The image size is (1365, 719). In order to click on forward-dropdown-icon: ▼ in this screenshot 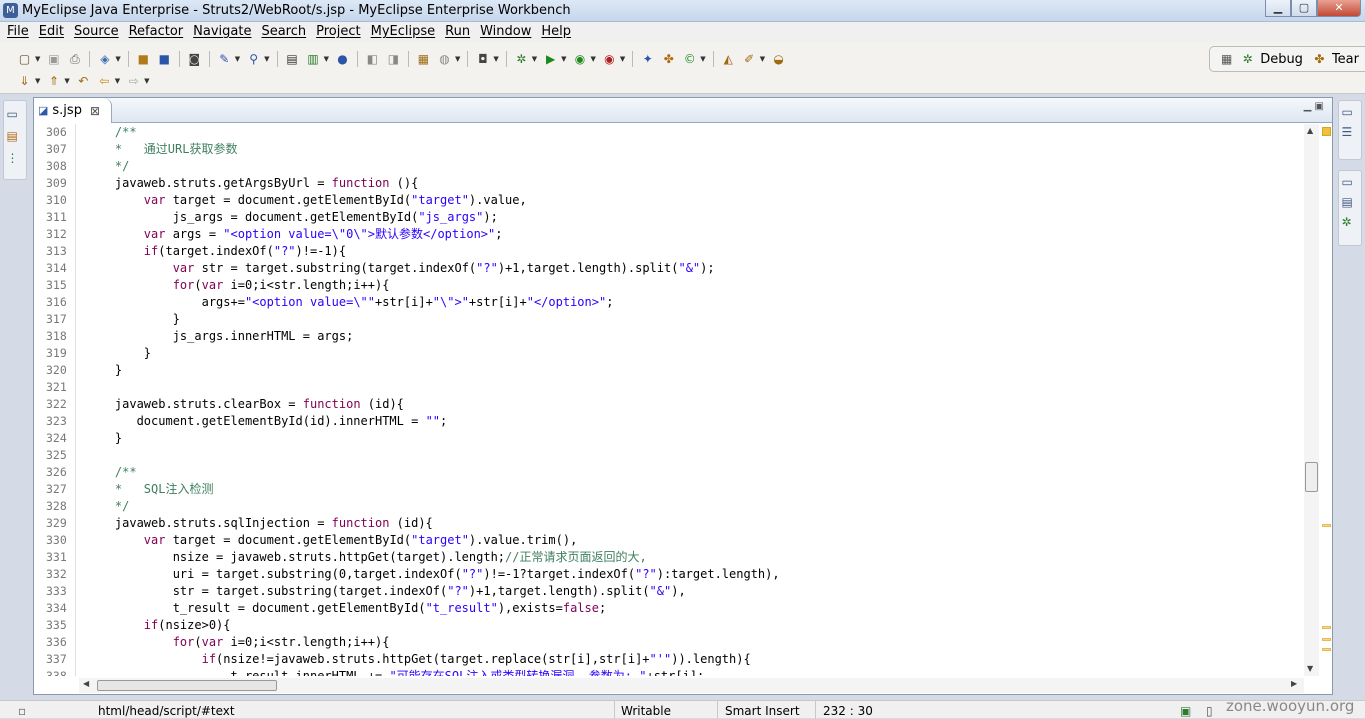, I will do `click(146, 81)`.